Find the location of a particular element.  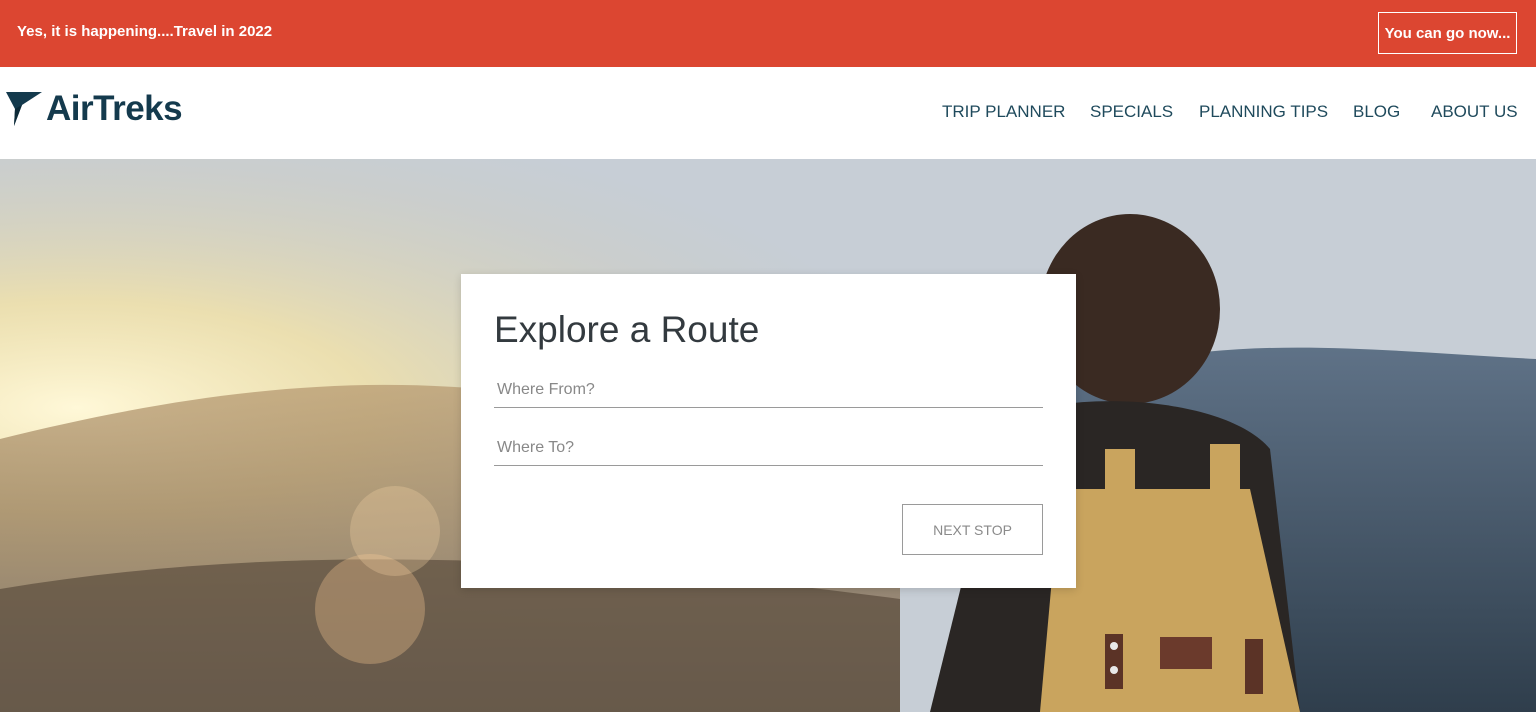

nav-trip-planner: TRIP PLANNER is located at coordinates (1003, 112).